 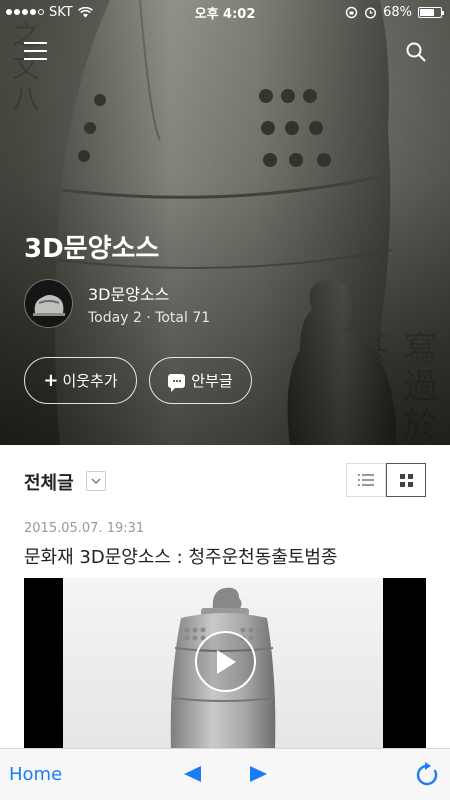 What do you see at coordinates (416, 52) in the screenshot?
I see `search-icon` at bounding box center [416, 52].